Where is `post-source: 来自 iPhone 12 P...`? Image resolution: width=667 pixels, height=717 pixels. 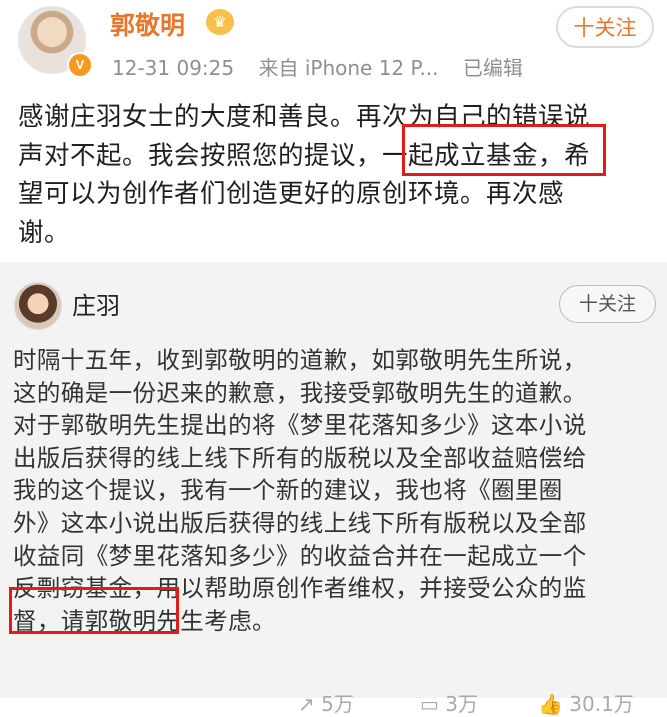 post-source: 来自 iPhone 12 P... is located at coordinates (348, 68).